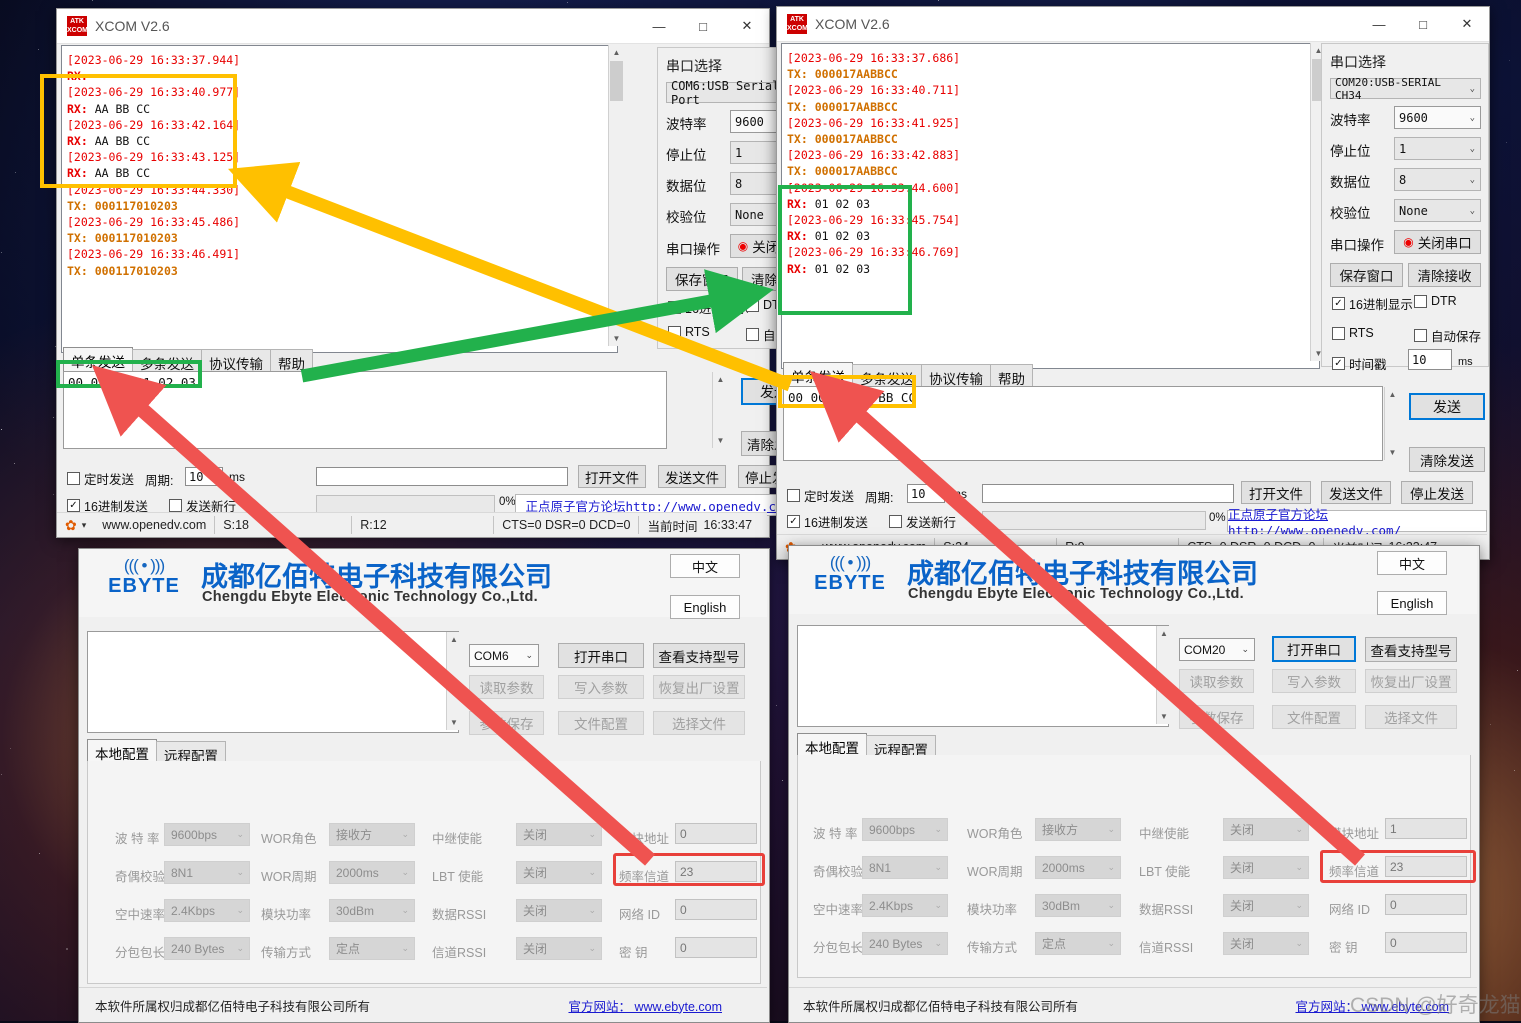 This screenshot has width=1521, height=1023. What do you see at coordinates (1437, 148) in the screenshot?
I see `stopbits-select-right: 1 ⌄` at bounding box center [1437, 148].